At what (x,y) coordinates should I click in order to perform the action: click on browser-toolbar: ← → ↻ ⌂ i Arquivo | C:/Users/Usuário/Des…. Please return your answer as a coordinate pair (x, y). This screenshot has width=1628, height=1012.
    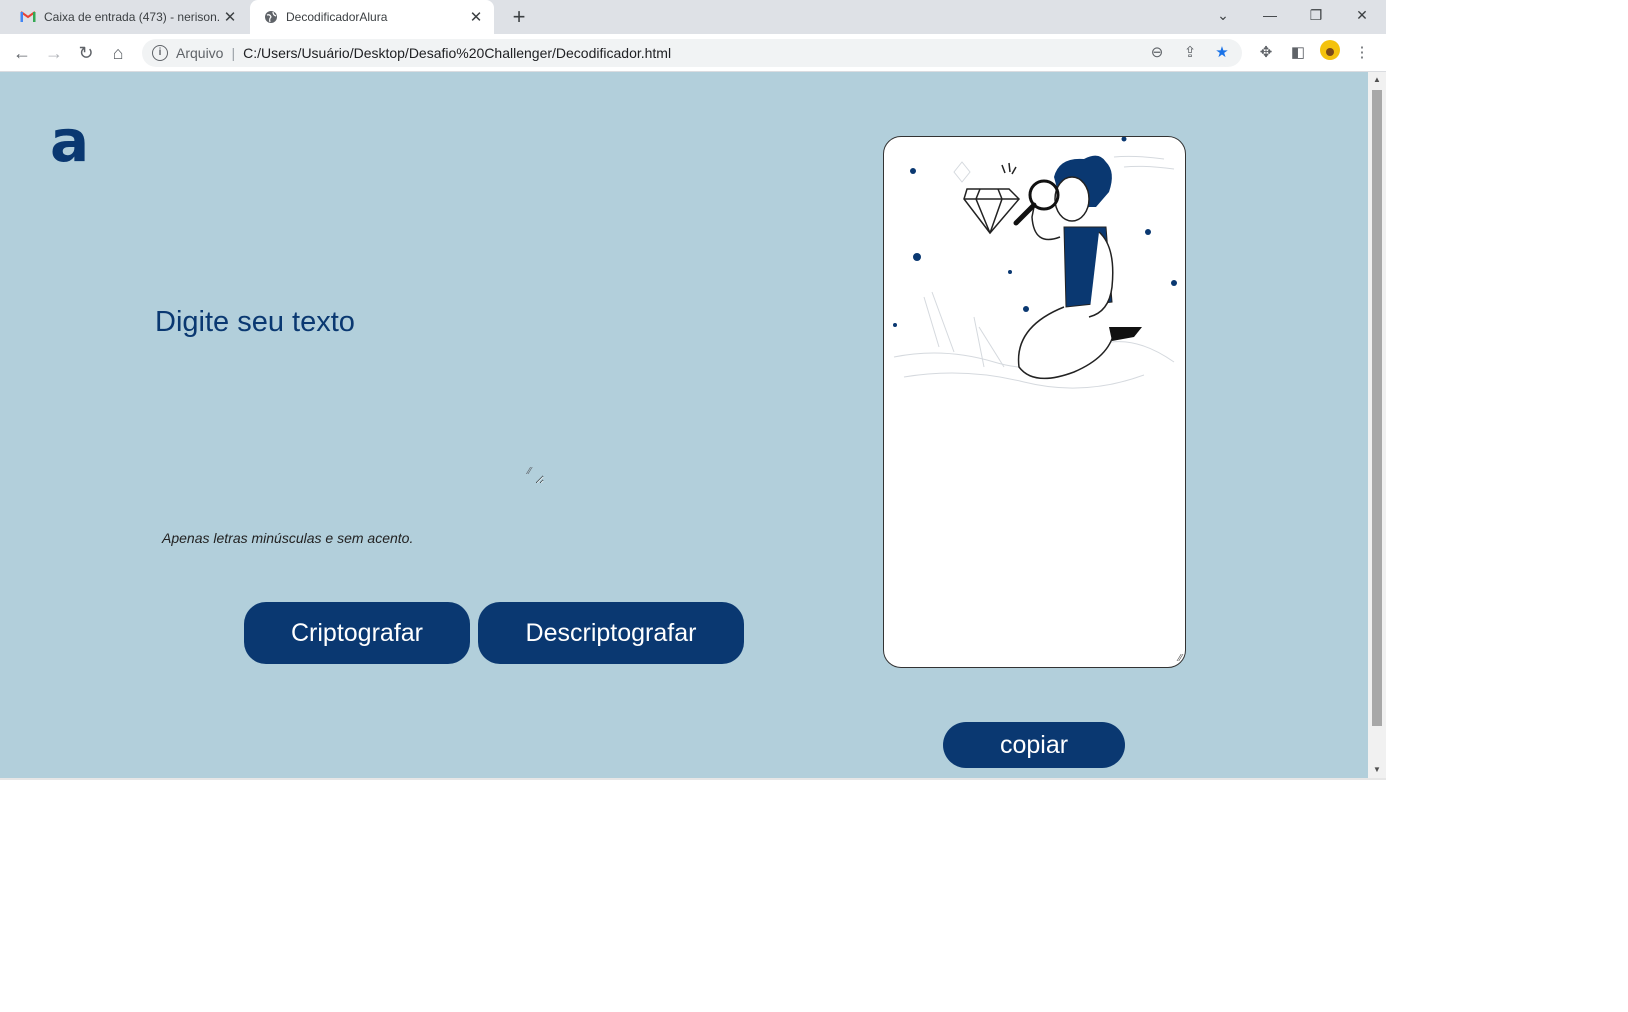
    Looking at the image, I should click on (693, 53).